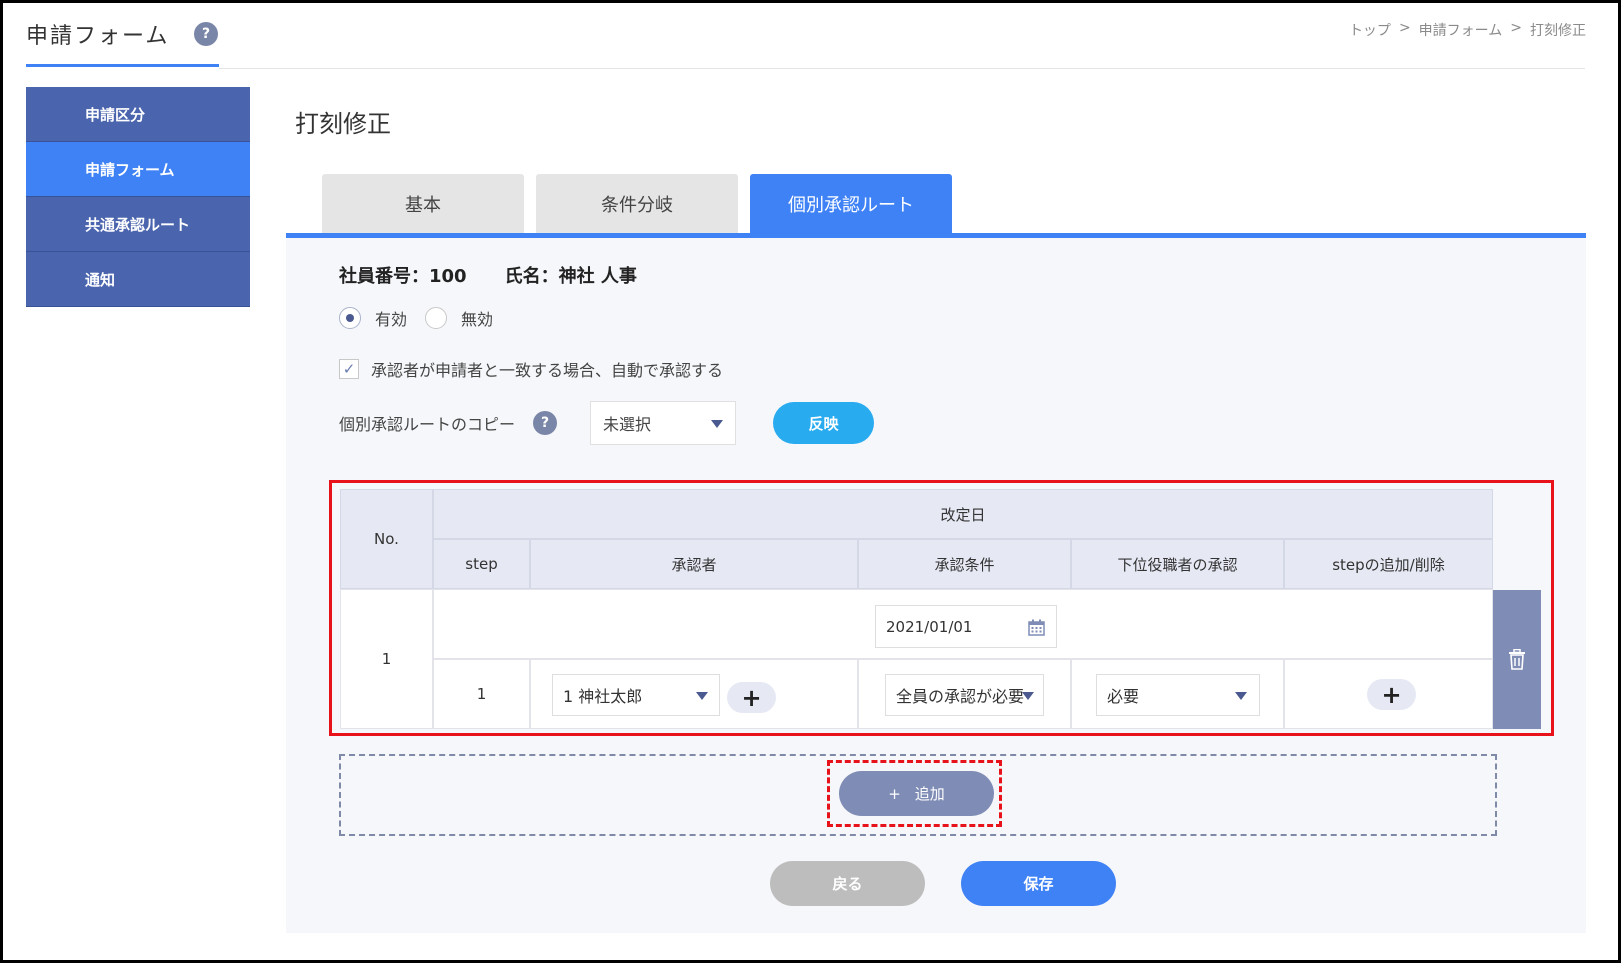 The height and width of the screenshot is (963, 1621). What do you see at coordinates (138, 224) in the screenshot?
I see `sidebar-item-common-route: 共通承認ルート` at bounding box center [138, 224].